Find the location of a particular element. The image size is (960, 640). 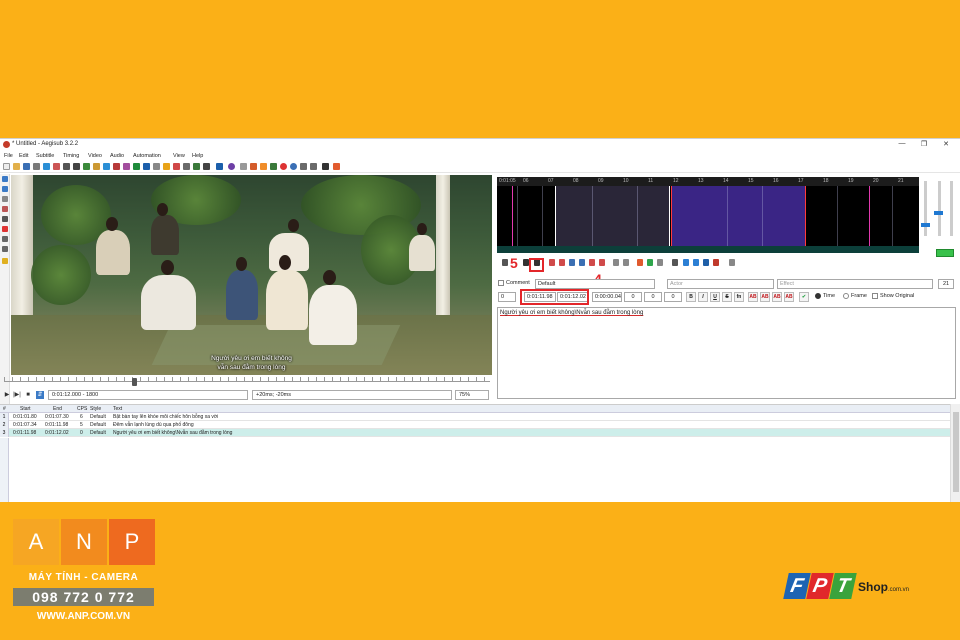

menu-file: File is located at coordinates (8, 156).